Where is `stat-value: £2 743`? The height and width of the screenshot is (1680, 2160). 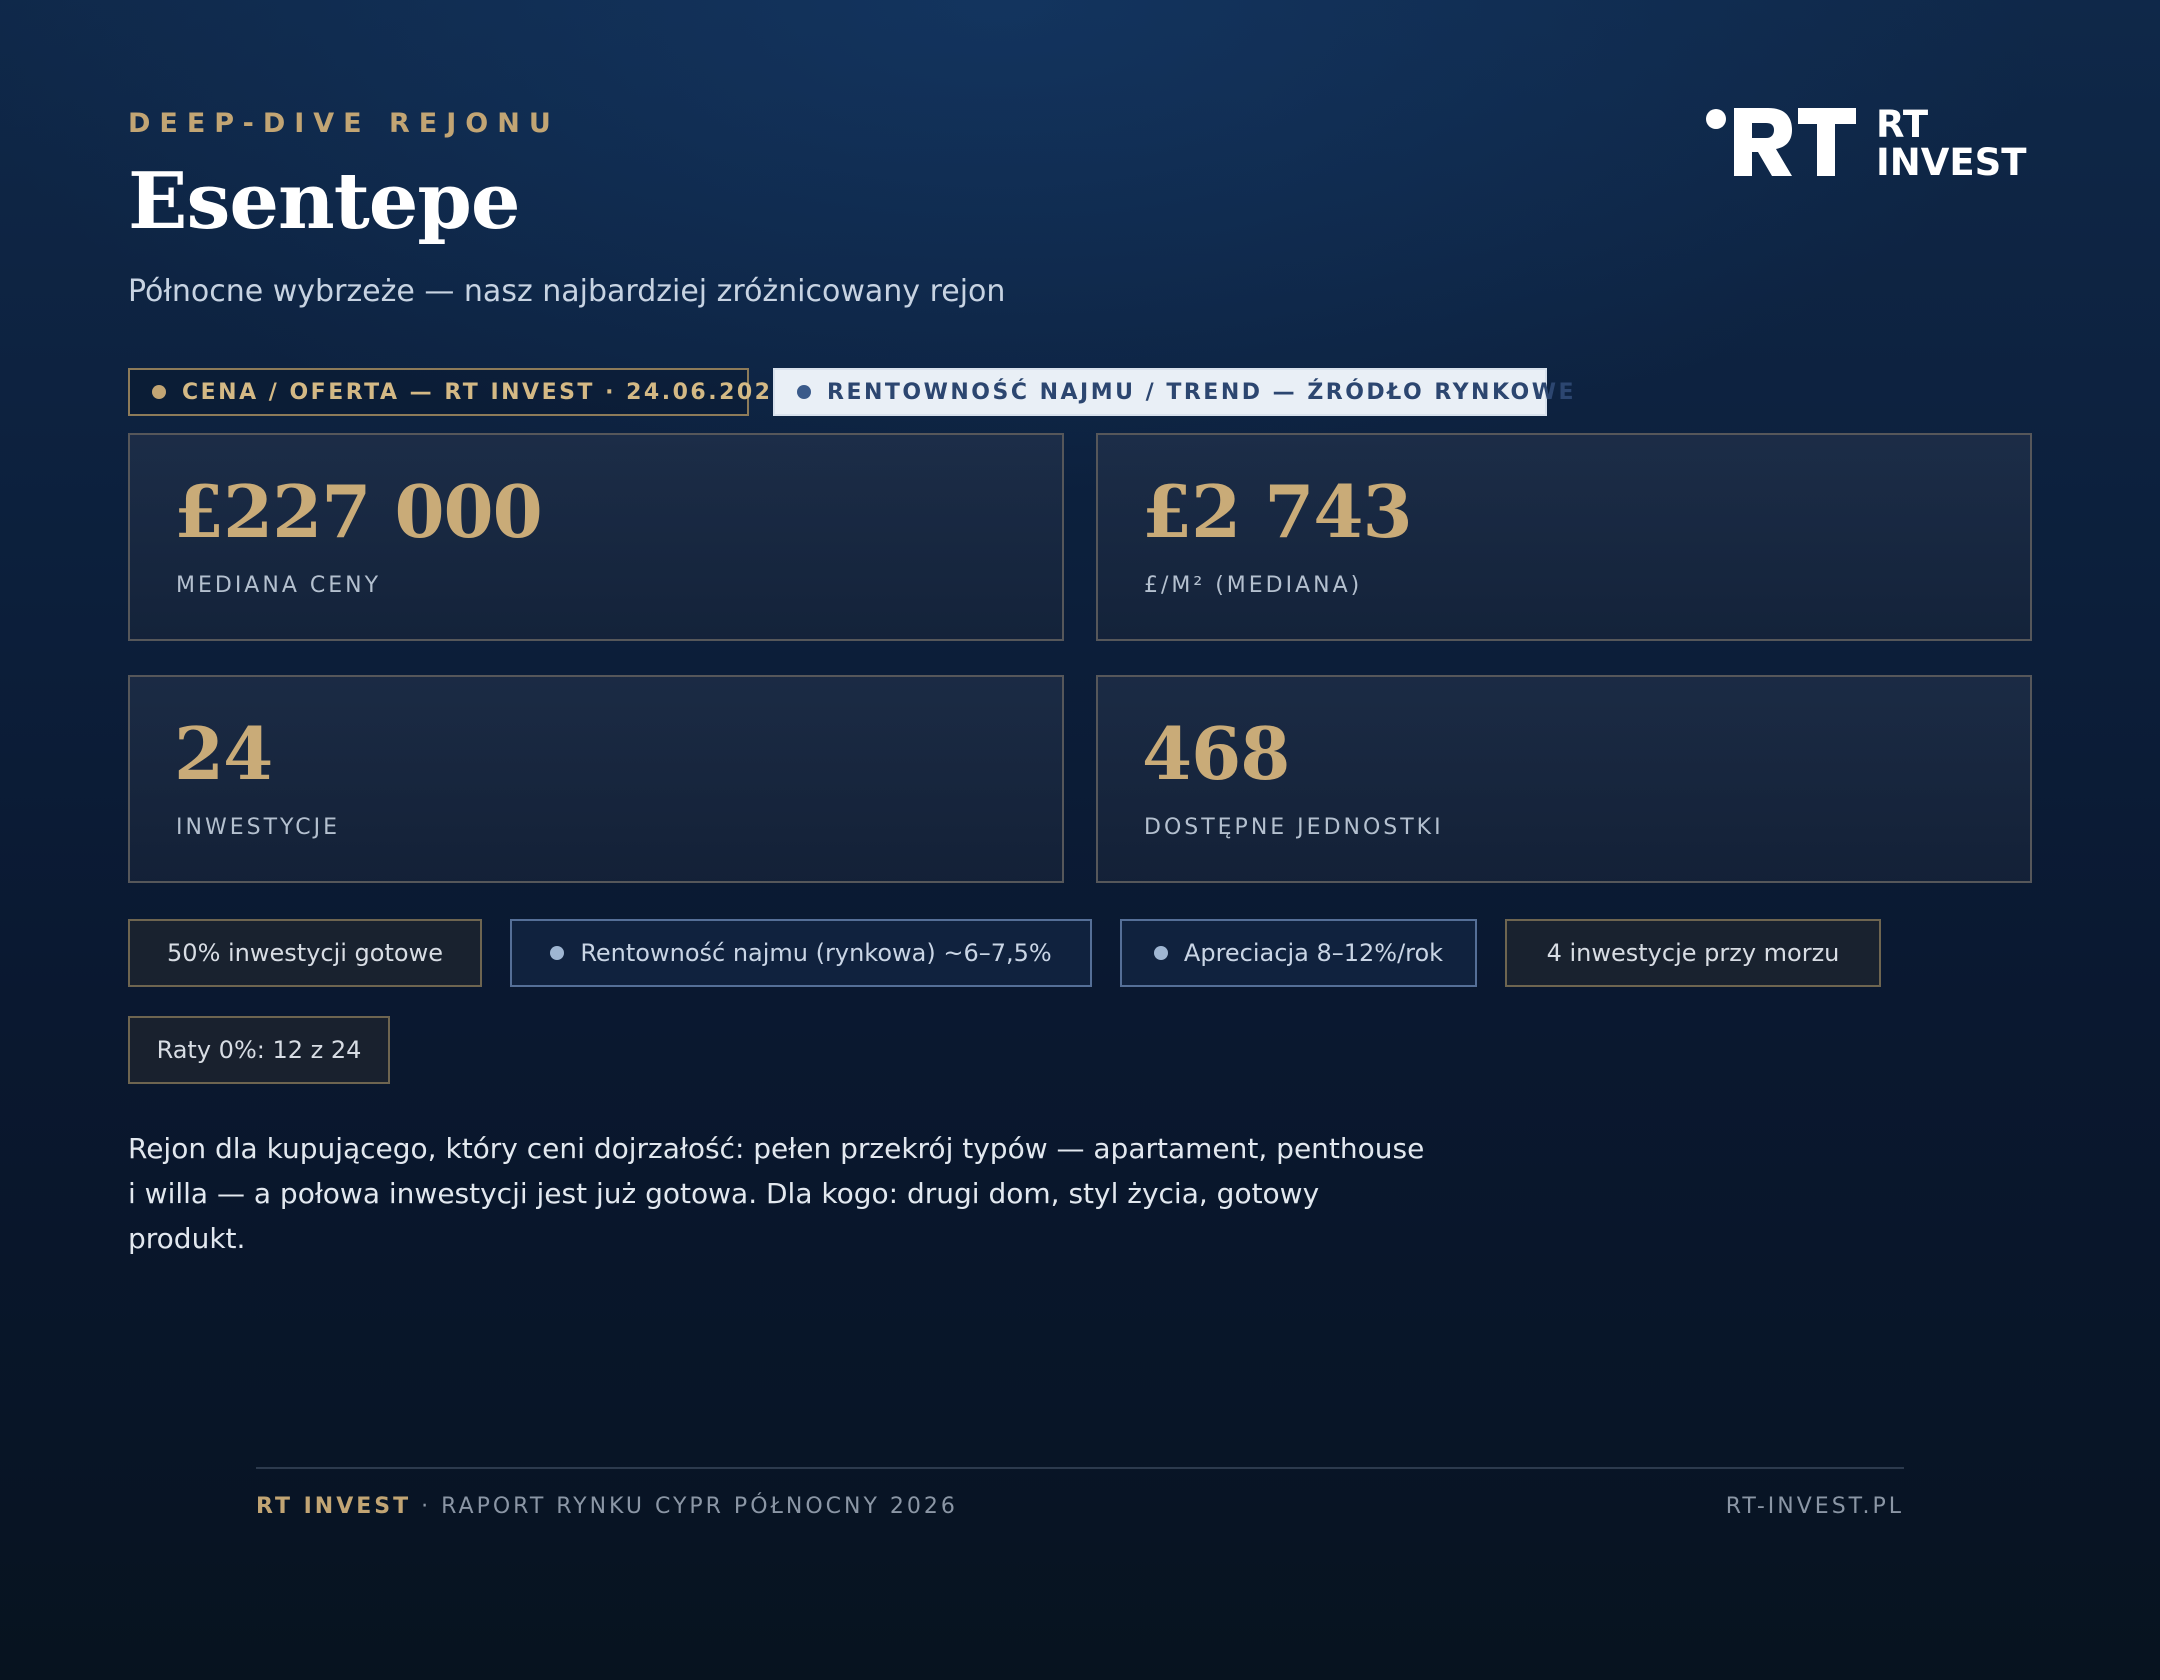
stat-value: £2 743 is located at coordinates (1277, 511).